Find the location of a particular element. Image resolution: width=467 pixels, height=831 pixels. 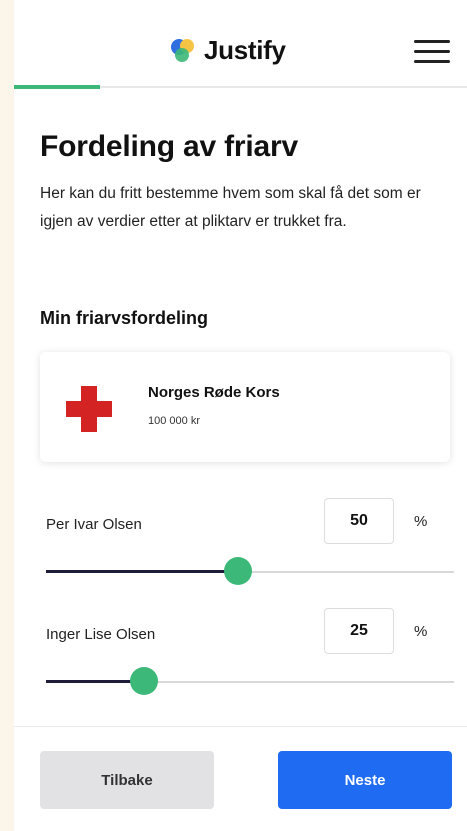

back-button: Tilbake is located at coordinates (127, 780).